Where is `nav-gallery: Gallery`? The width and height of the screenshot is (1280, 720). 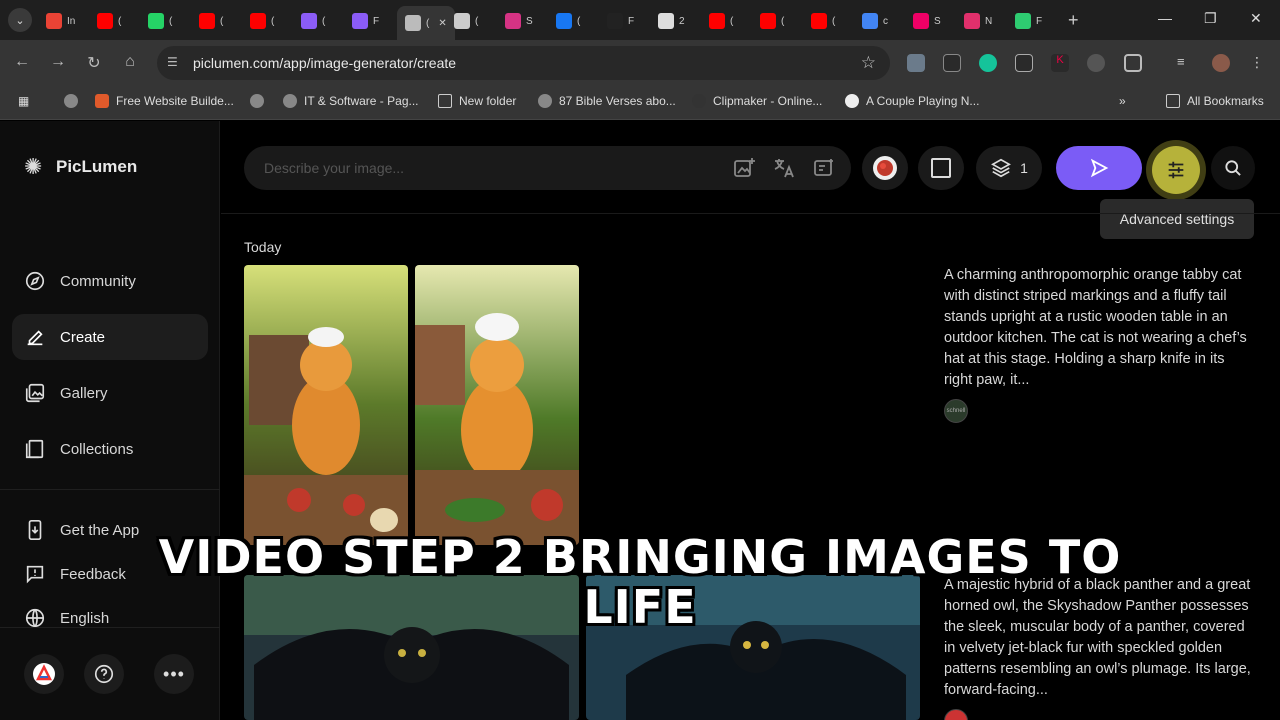 nav-gallery: Gallery is located at coordinates (110, 393).